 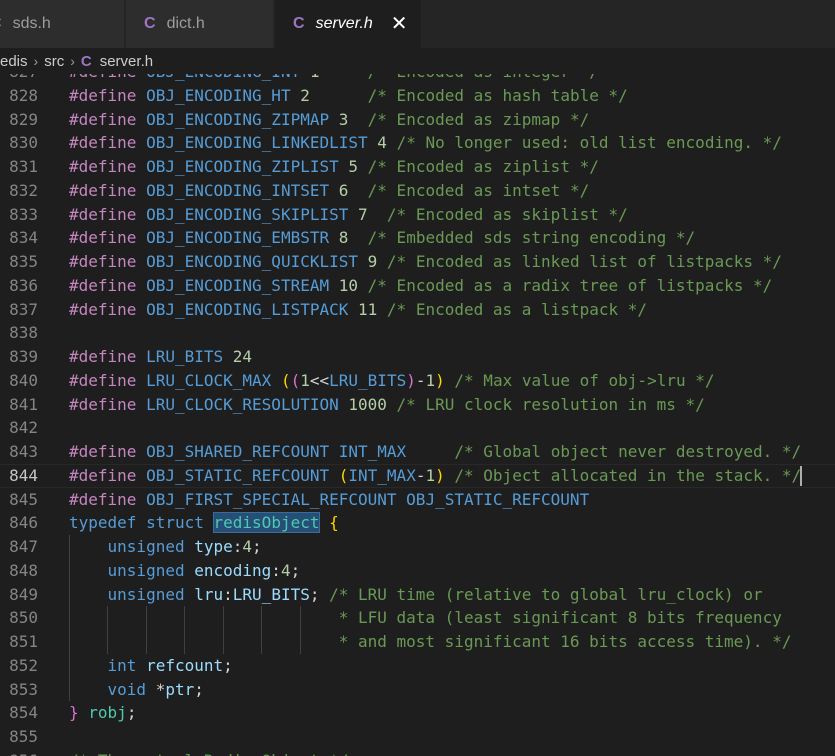 What do you see at coordinates (23, 546) in the screenshot?
I see `line-number: 847` at bounding box center [23, 546].